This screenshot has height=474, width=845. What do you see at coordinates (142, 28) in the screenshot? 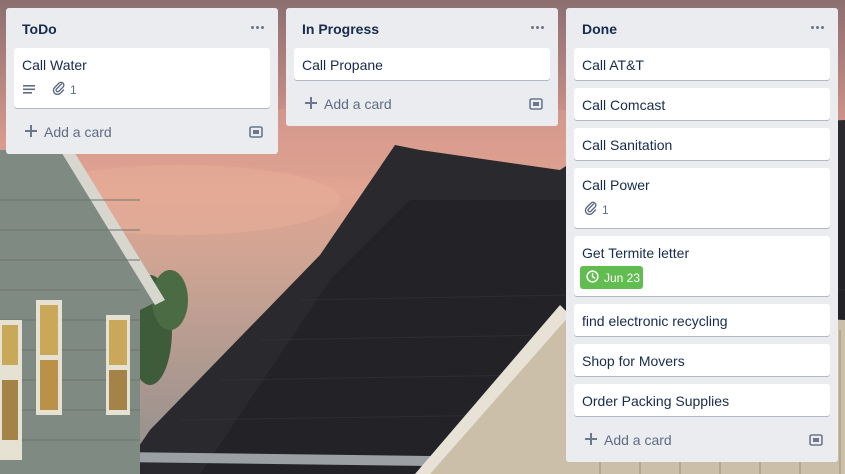
I see `list-header: ToDo` at bounding box center [142, 28].